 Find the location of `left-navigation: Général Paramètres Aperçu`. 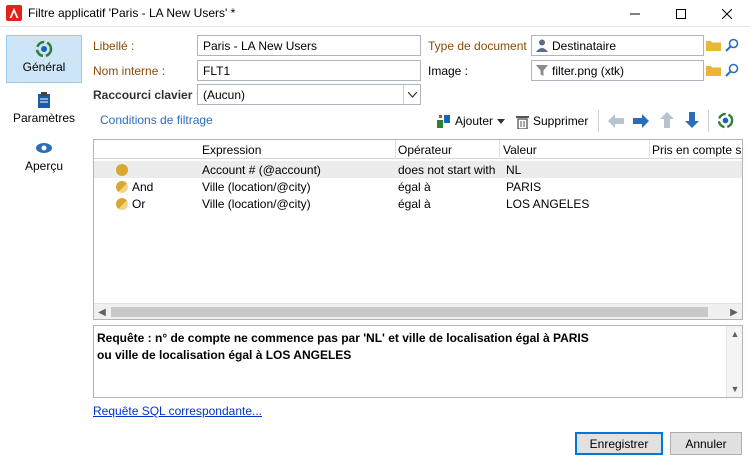

left-navigation: Général Paramètres Aperçu is located at coordinates (43, 244).